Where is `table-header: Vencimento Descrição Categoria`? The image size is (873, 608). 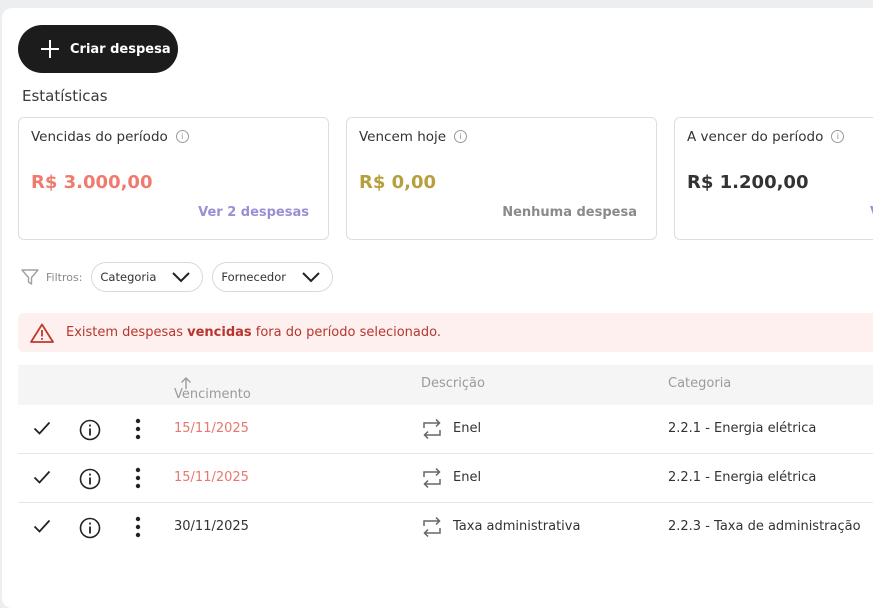
table-header: Vencimento Descrição Categoria is located at coordinates (445, 385).